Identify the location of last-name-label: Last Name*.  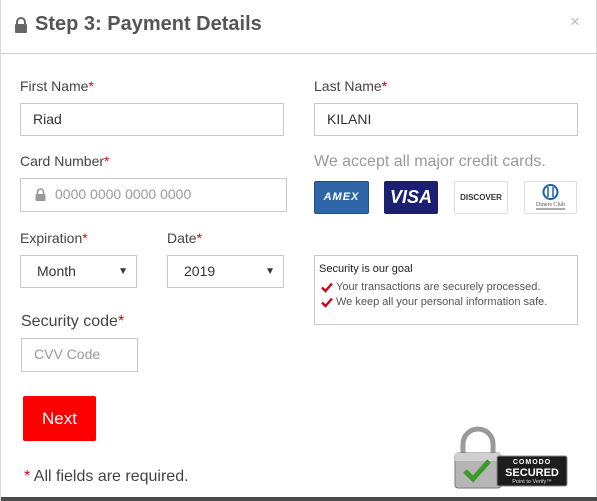
(351, 86).